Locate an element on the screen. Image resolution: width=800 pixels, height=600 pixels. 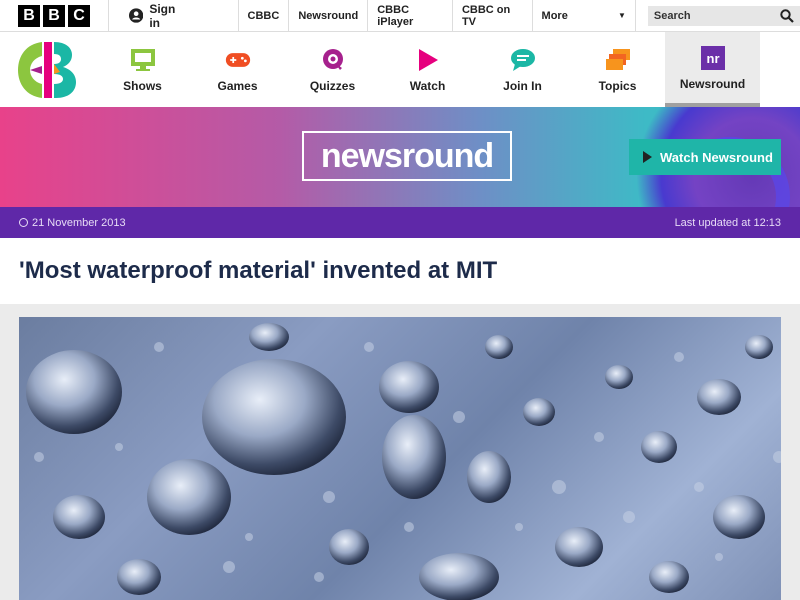
user-icon is located at coordinates (136, 15).